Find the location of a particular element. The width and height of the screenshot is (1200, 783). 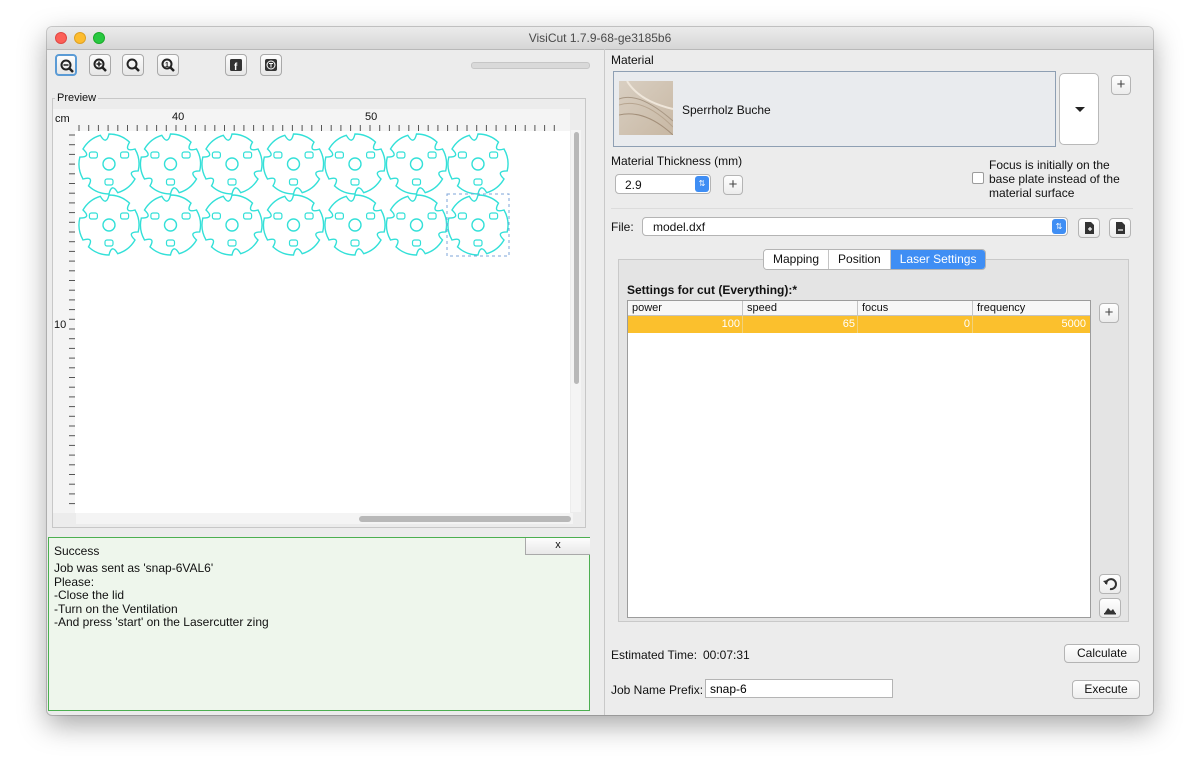

vertical-ruler is located at coordinates (64, 311).